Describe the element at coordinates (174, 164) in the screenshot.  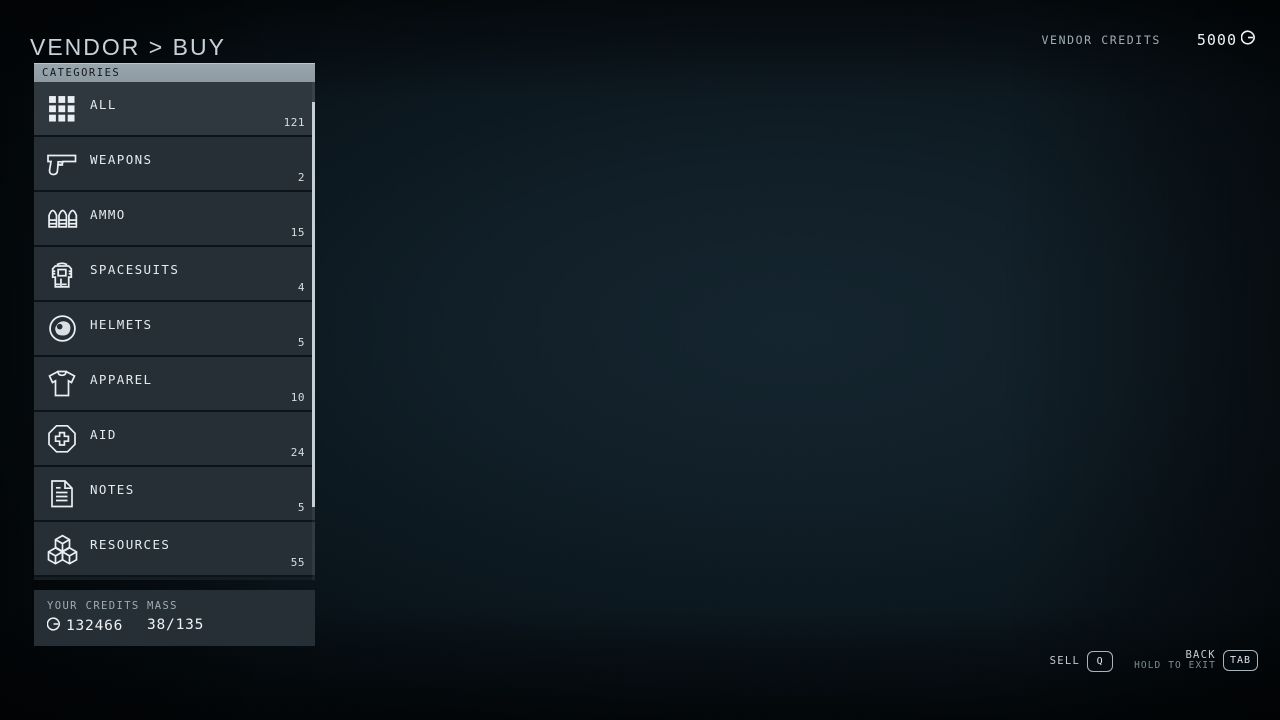
I see `category-row-weapons: WEAPONS 2` at that location.